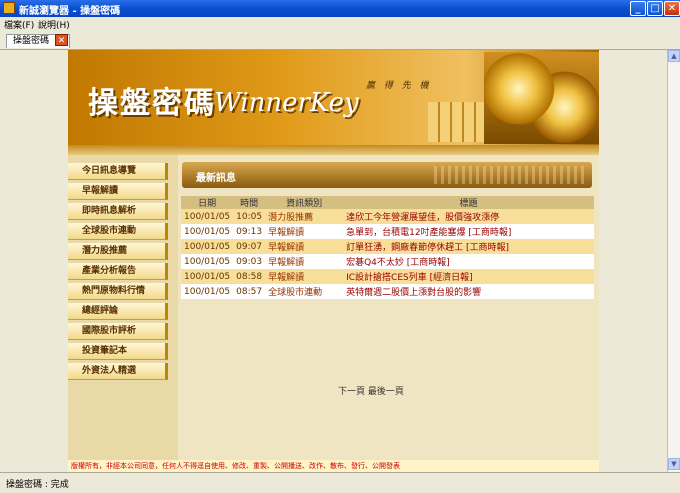 This screenshot has width=680, height=493. What do you see at coordinates (340, 8) in the screenshot?
I see `title-bar: 新誠瀏覽器 - 操盤密碼 _ □ ✕` at bounding box center [340, 8].